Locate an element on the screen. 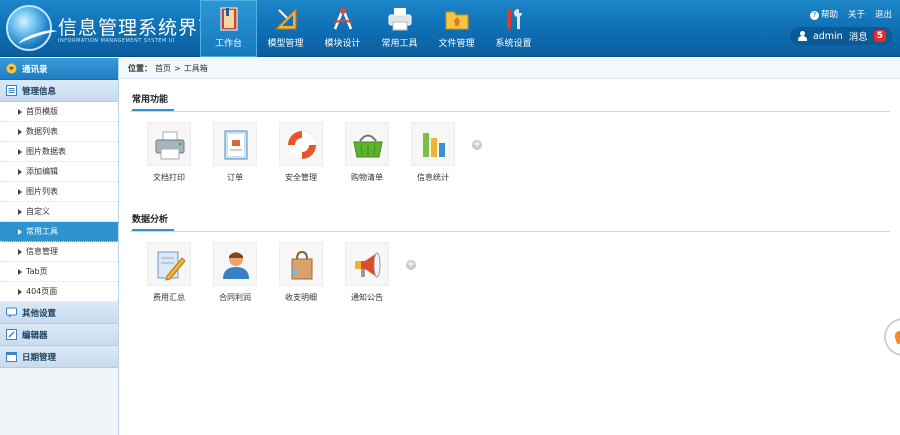 The image size is (900, 435). sidebar-item: 添加编辑 is located at coordinates (59, 172).